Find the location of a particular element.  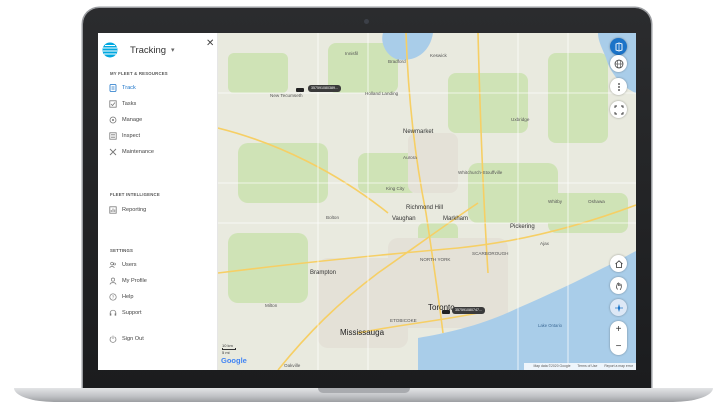

locate-button is located at coordinates (618, 307).